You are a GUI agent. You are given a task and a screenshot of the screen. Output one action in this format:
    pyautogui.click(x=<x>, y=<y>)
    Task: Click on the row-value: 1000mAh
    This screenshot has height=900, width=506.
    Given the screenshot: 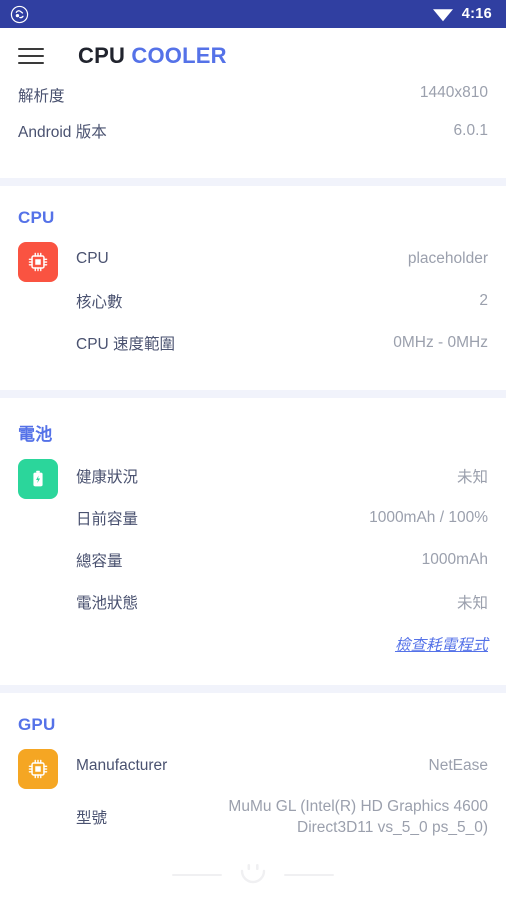 What is the action you would take?
    pyautogui.click(x=454, y=559)
    